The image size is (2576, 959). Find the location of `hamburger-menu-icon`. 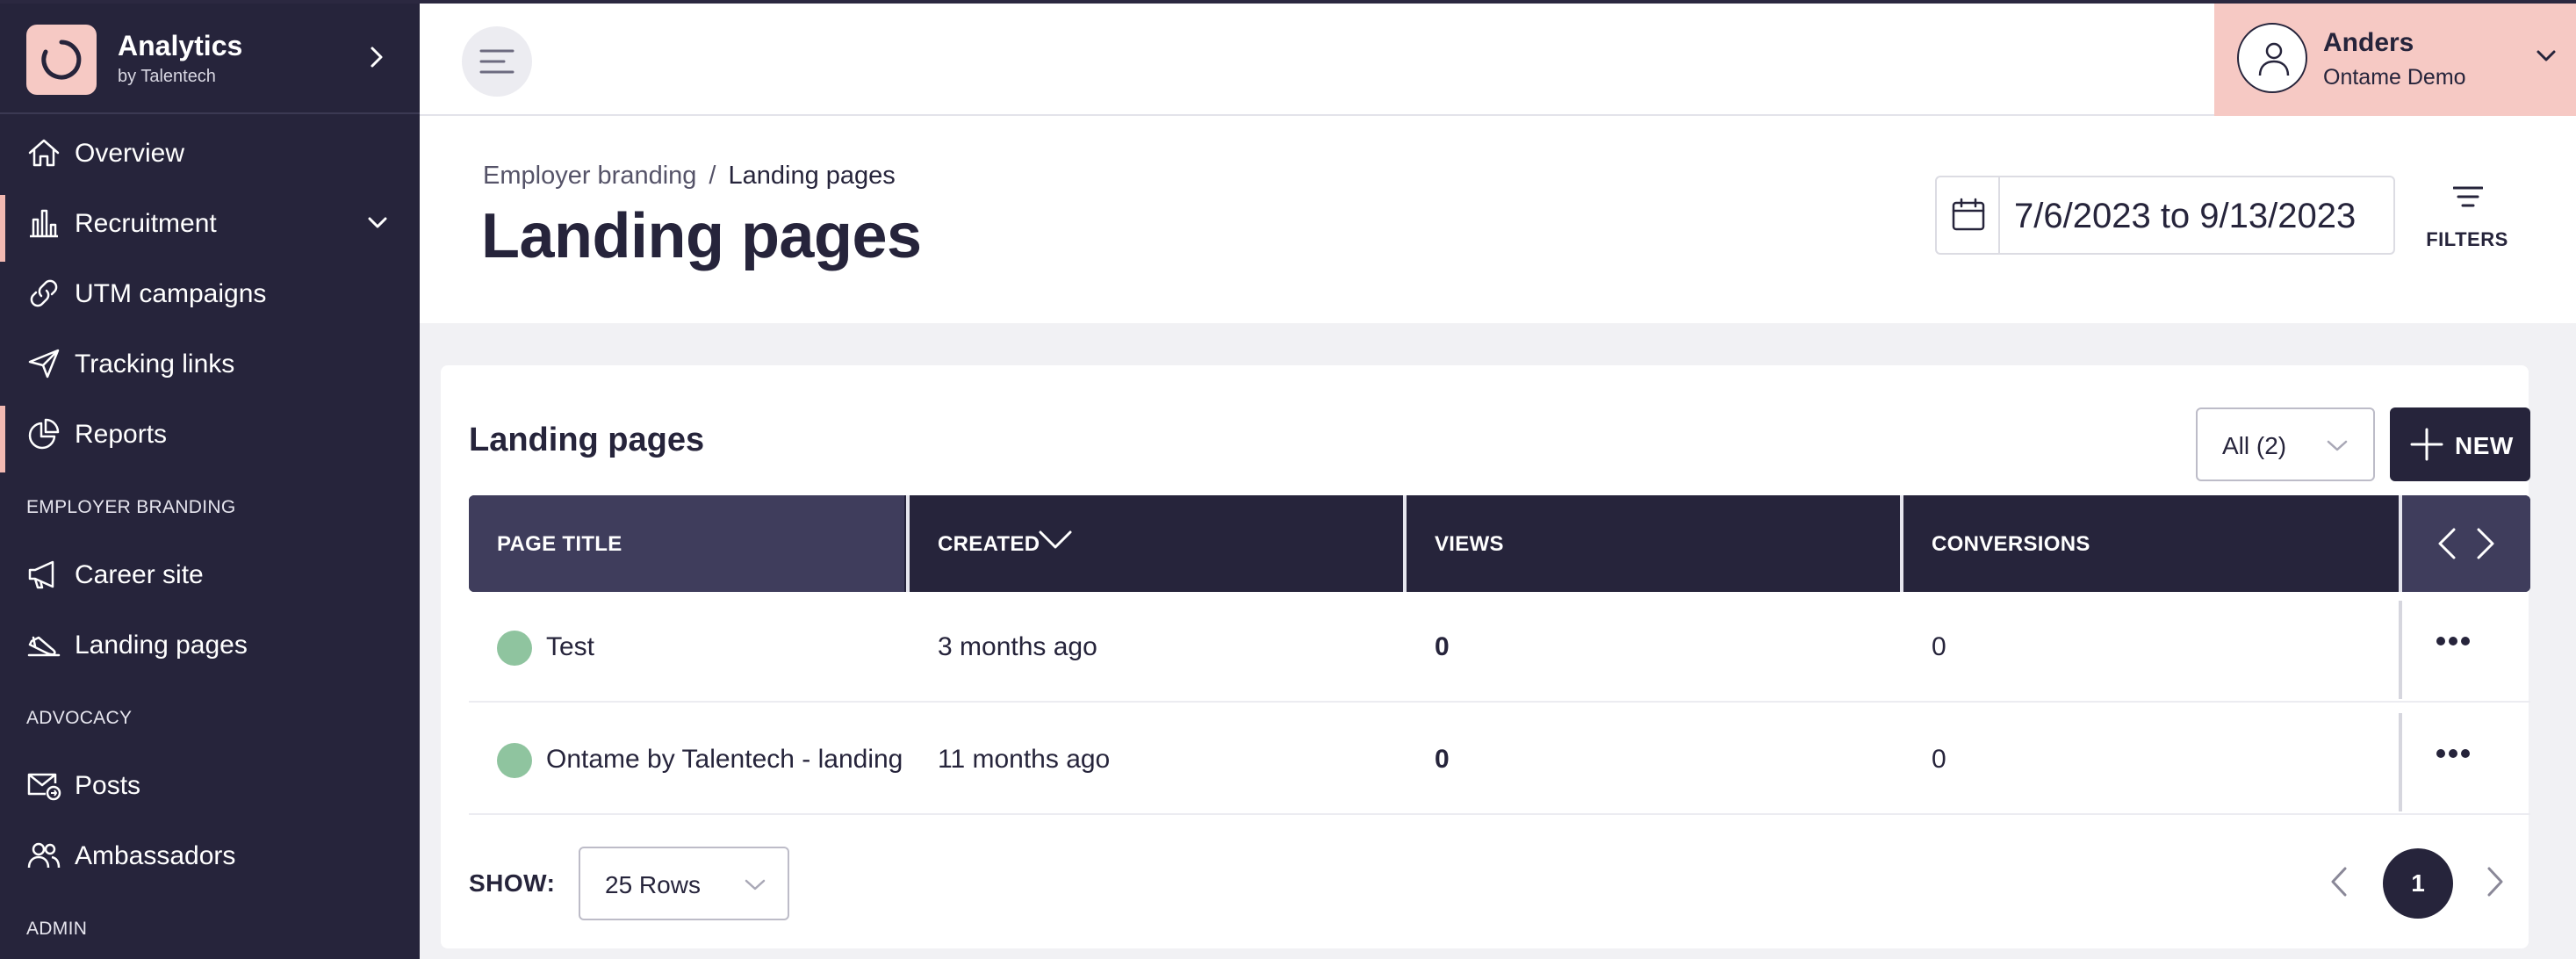

hamburger-menu-icon is located at coordinates (496, 61).